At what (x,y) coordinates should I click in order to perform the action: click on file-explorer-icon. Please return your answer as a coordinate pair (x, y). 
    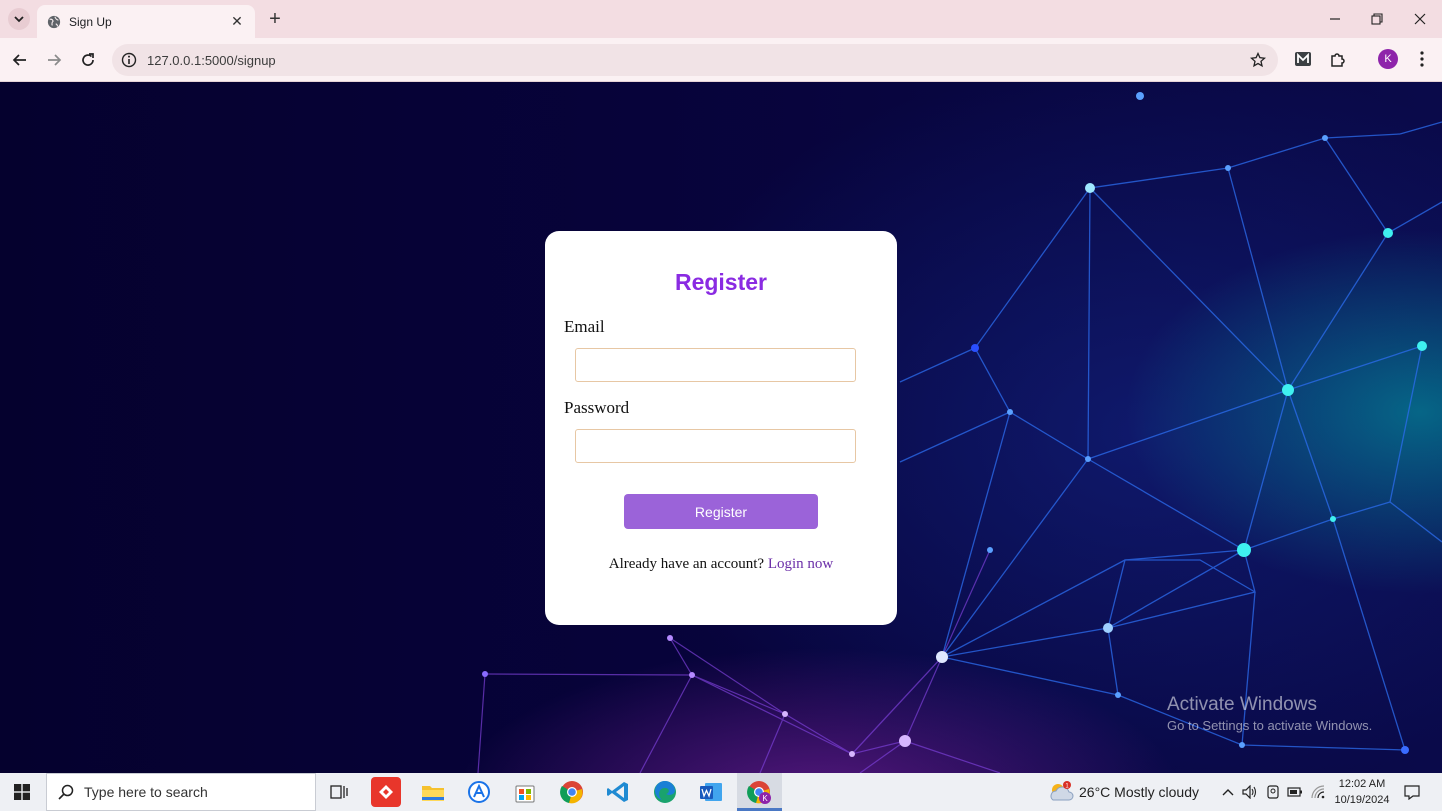
    Looking at the image, I should click on (433, 792).